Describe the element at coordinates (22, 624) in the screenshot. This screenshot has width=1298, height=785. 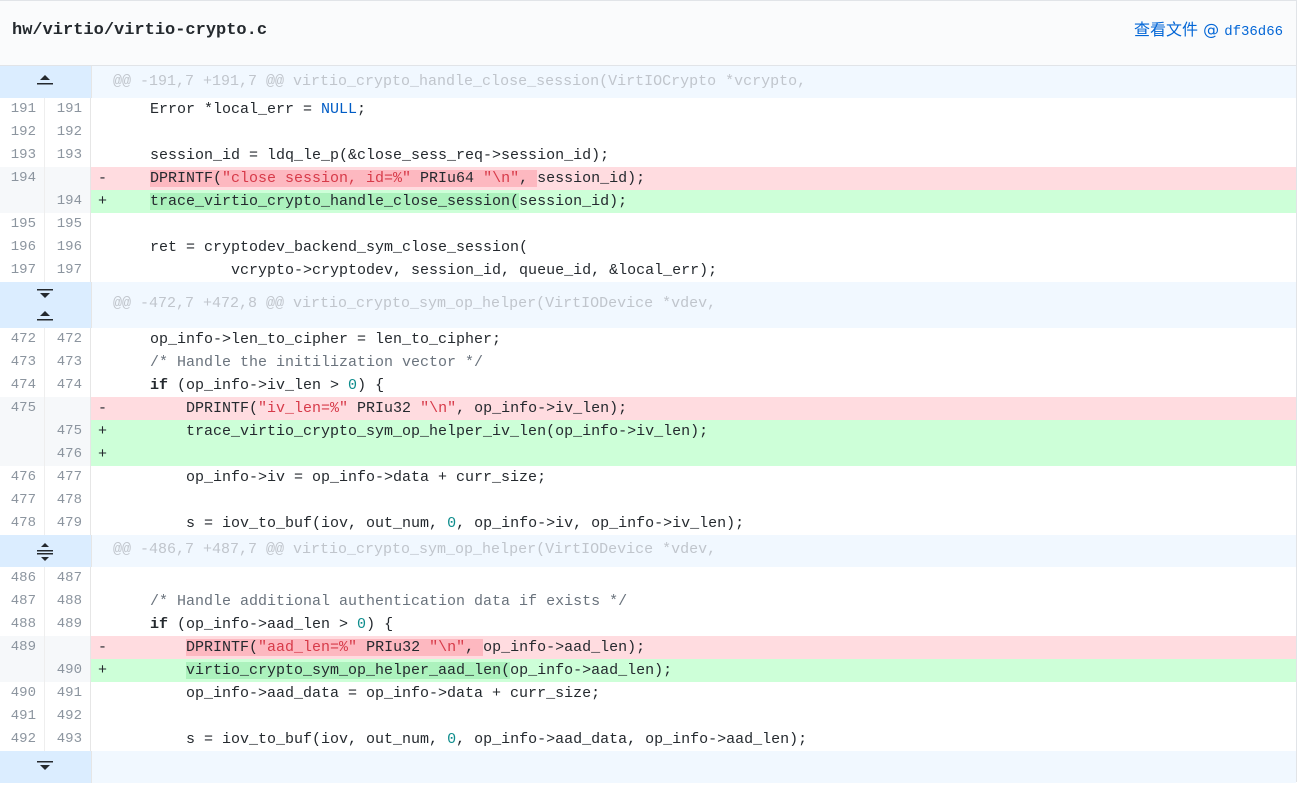
I see `old-line-number: 488` at that location.